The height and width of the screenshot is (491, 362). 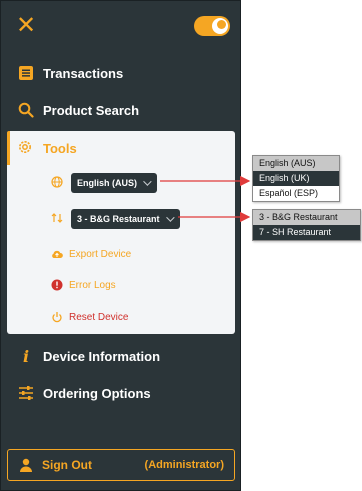 I want to click on language-row: English (AUS), so click(x=104, y=183).